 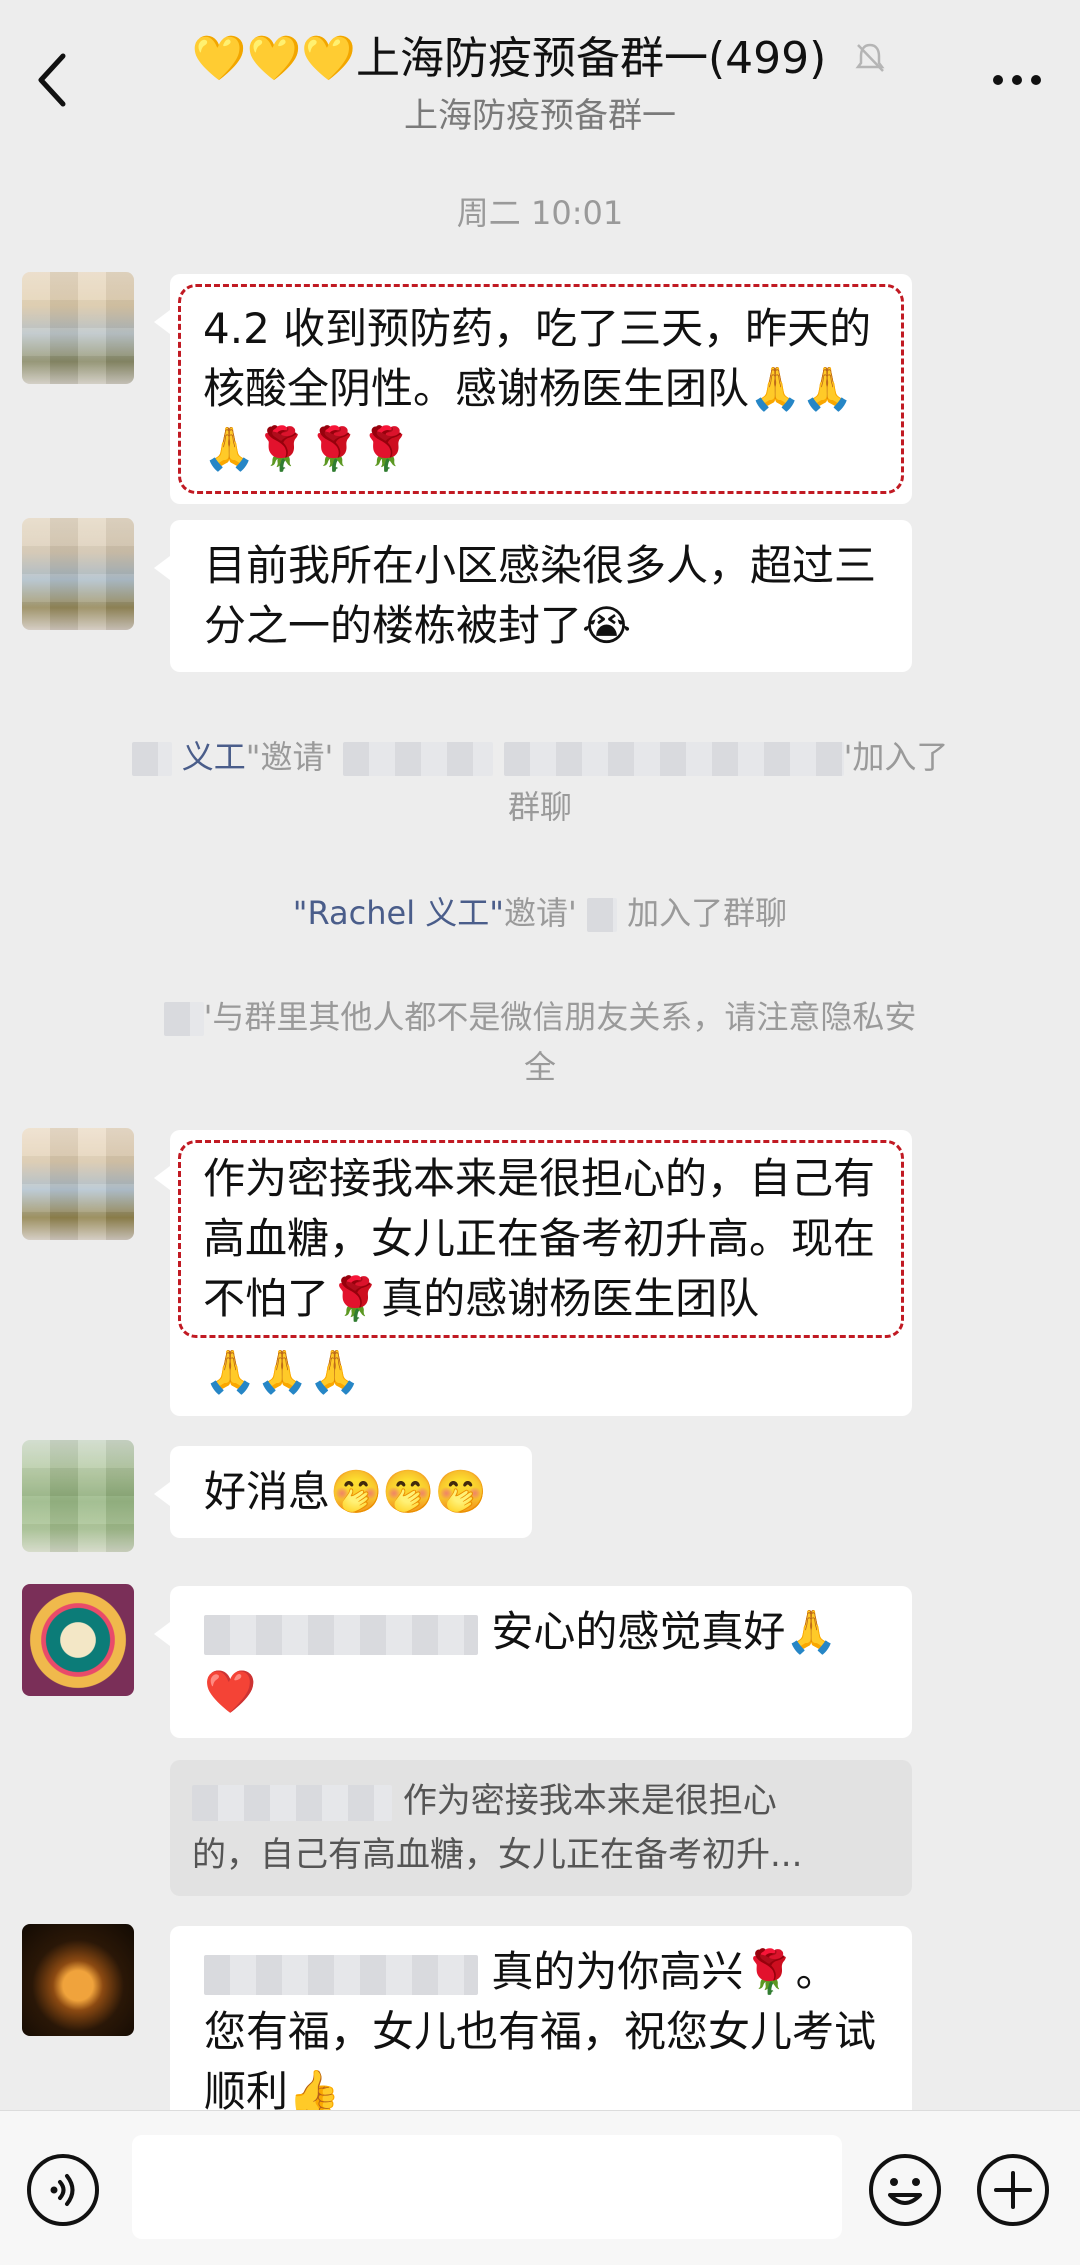 What do you see at coordinates (533, 1662) in the screenshot?
I see `message-bubble: 安心的感觉真好🙏 ❤️` at bounding box center [533, 1662].